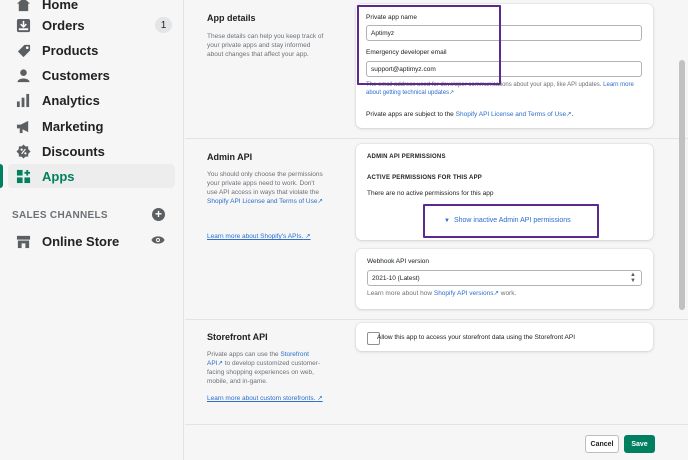 The image size is (688, 460). I want to click on admin-api-terms-link: Shopify API License and Terms of Use, so click(262, 201).